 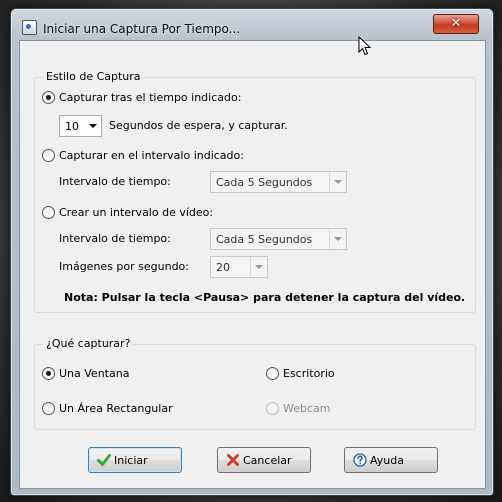 What do you see at coordinates (264, 182) in the screenshot?
I see `interval-time-value: Cada 5 Segundos` at bounding box center [264, 182].